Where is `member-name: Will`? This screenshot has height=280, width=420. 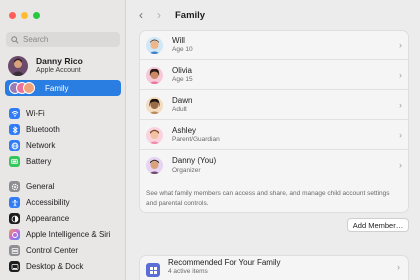 member-name: Will is located at coordinates (178, 40).